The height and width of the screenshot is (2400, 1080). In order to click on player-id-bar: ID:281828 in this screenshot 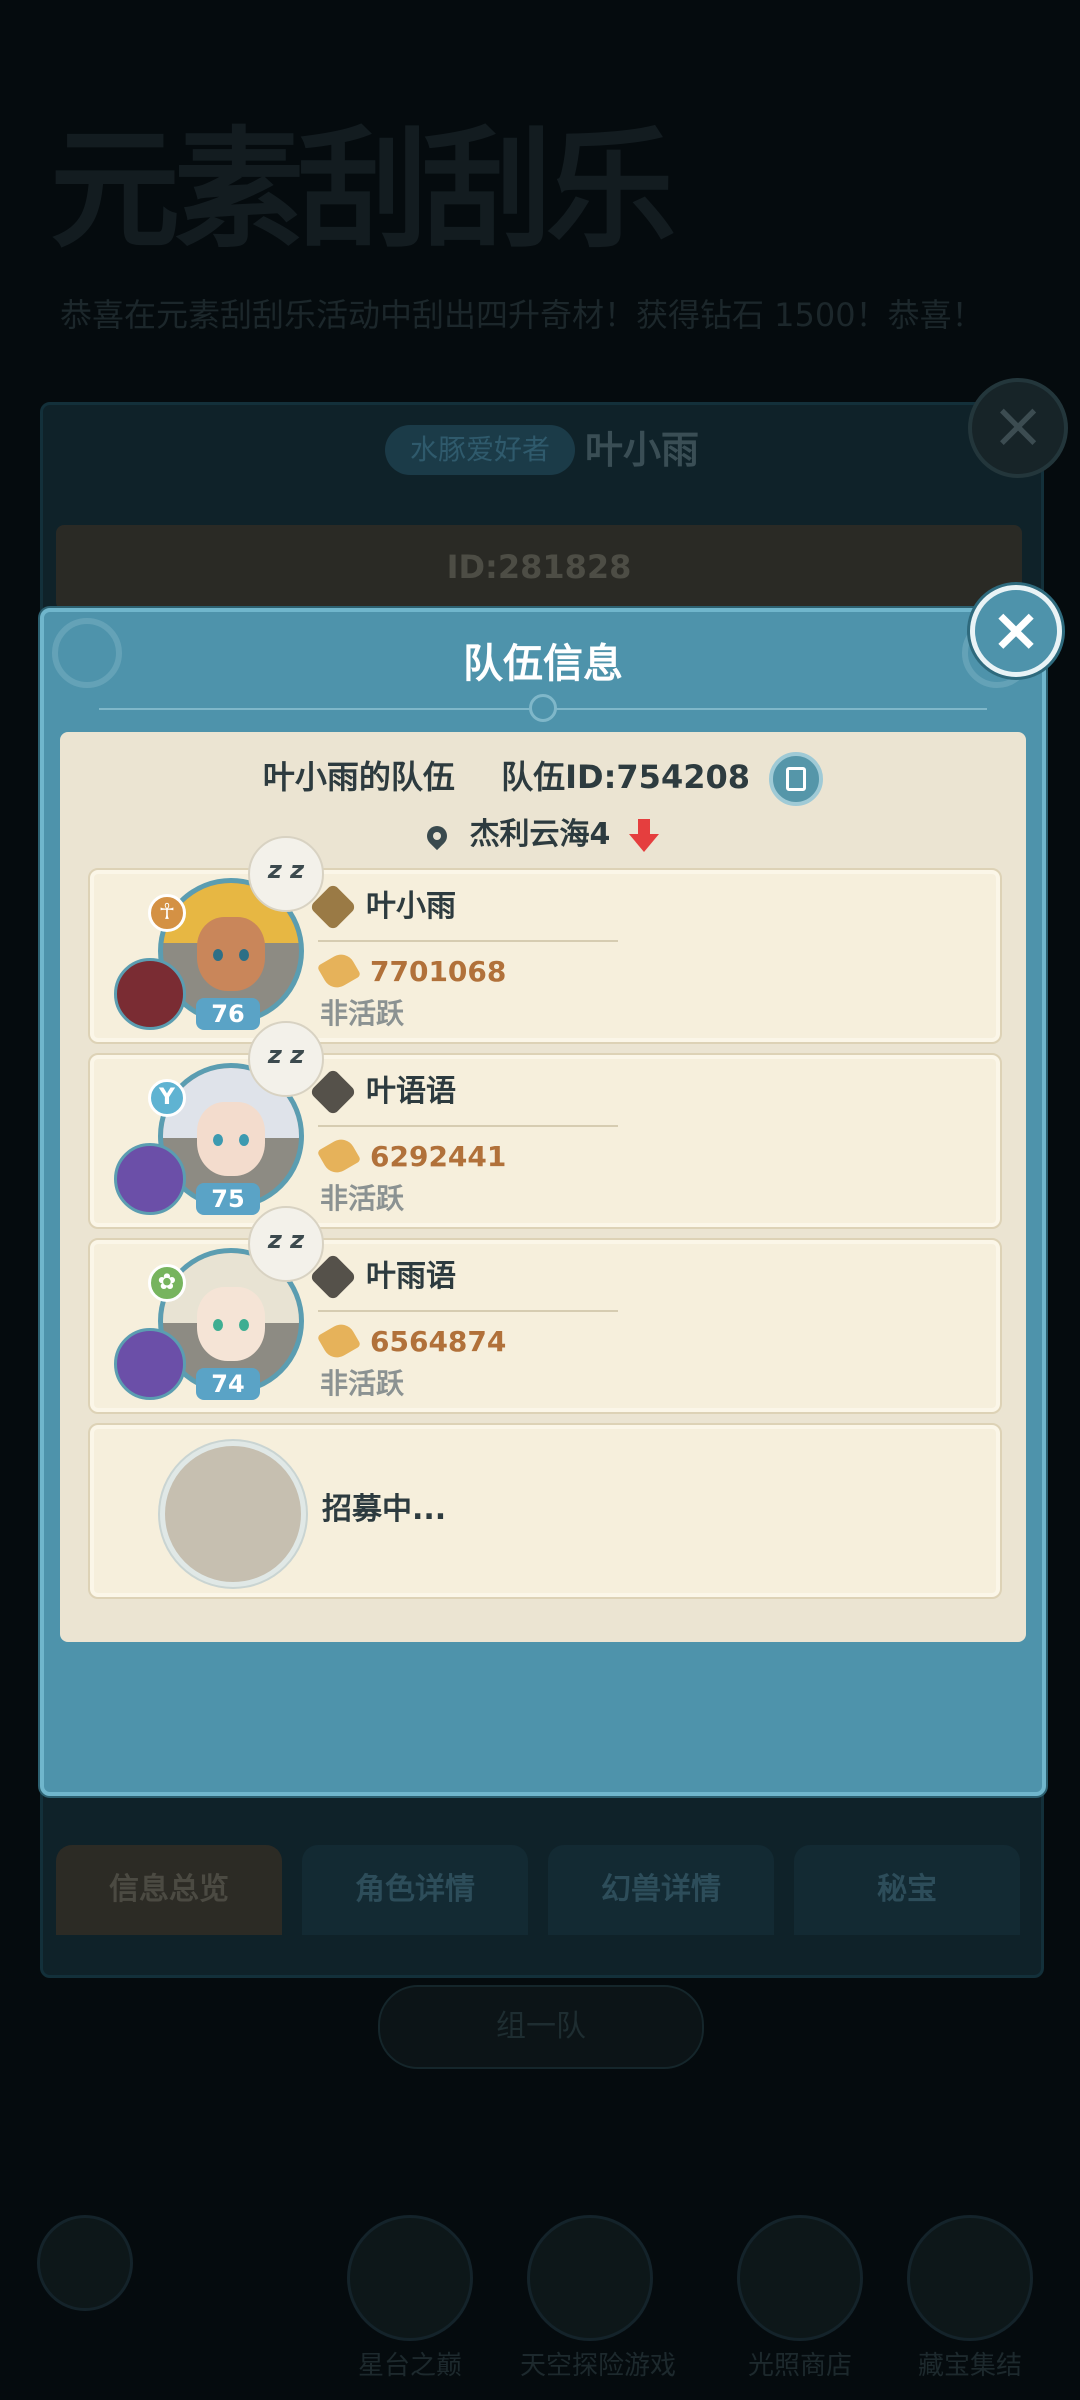, I will do `click(539, 567)`.